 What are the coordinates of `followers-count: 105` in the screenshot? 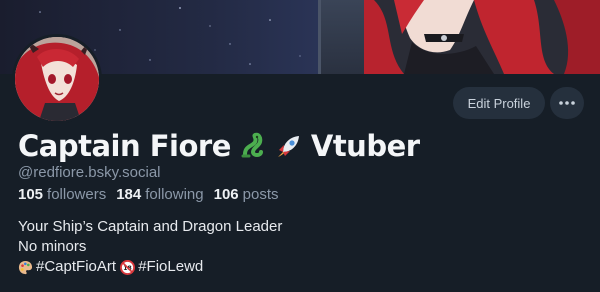 It's located at (31, 194).